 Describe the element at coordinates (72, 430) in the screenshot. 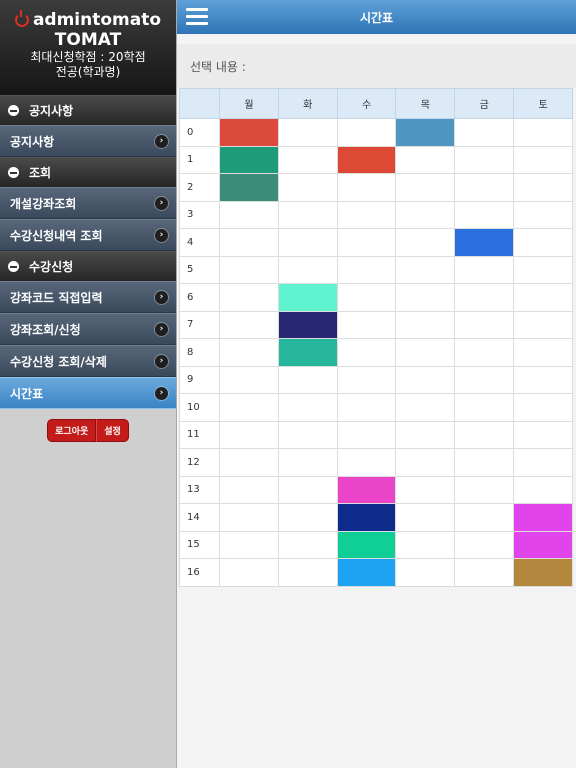

I see `logout-button: 로그아웃` at that location.